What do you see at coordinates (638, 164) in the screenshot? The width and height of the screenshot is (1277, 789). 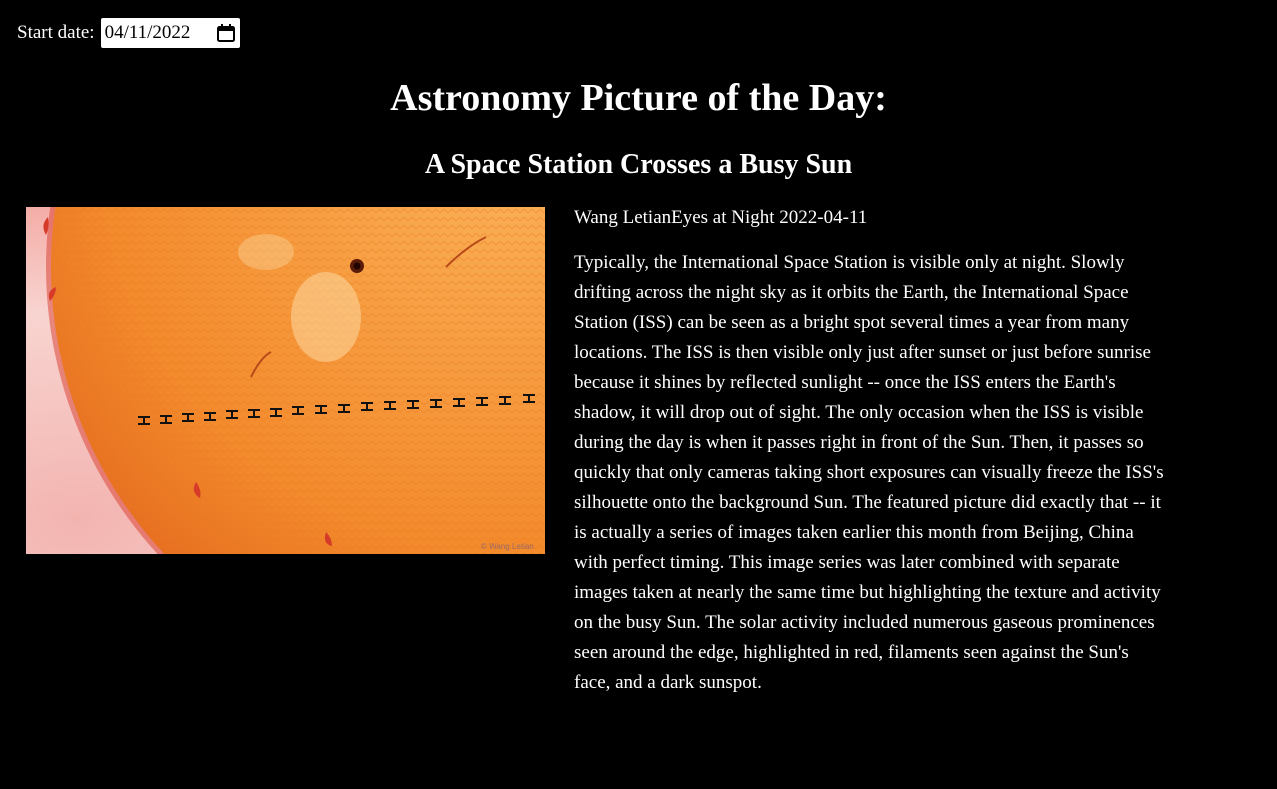 I see `picture-title: A Space Station Crosses a Busy Sun` at bounding box center [638, 164].